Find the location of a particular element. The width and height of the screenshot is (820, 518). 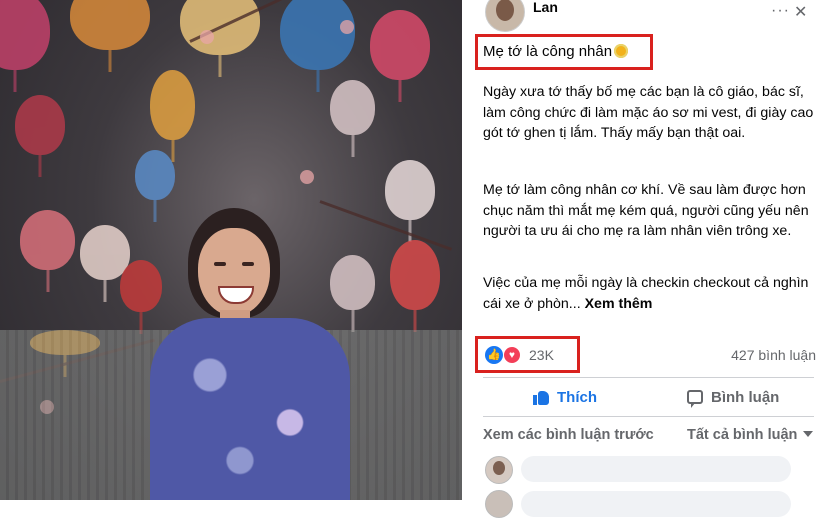

love-reaction-icon: ♥ is located at coordinates (512, 355).